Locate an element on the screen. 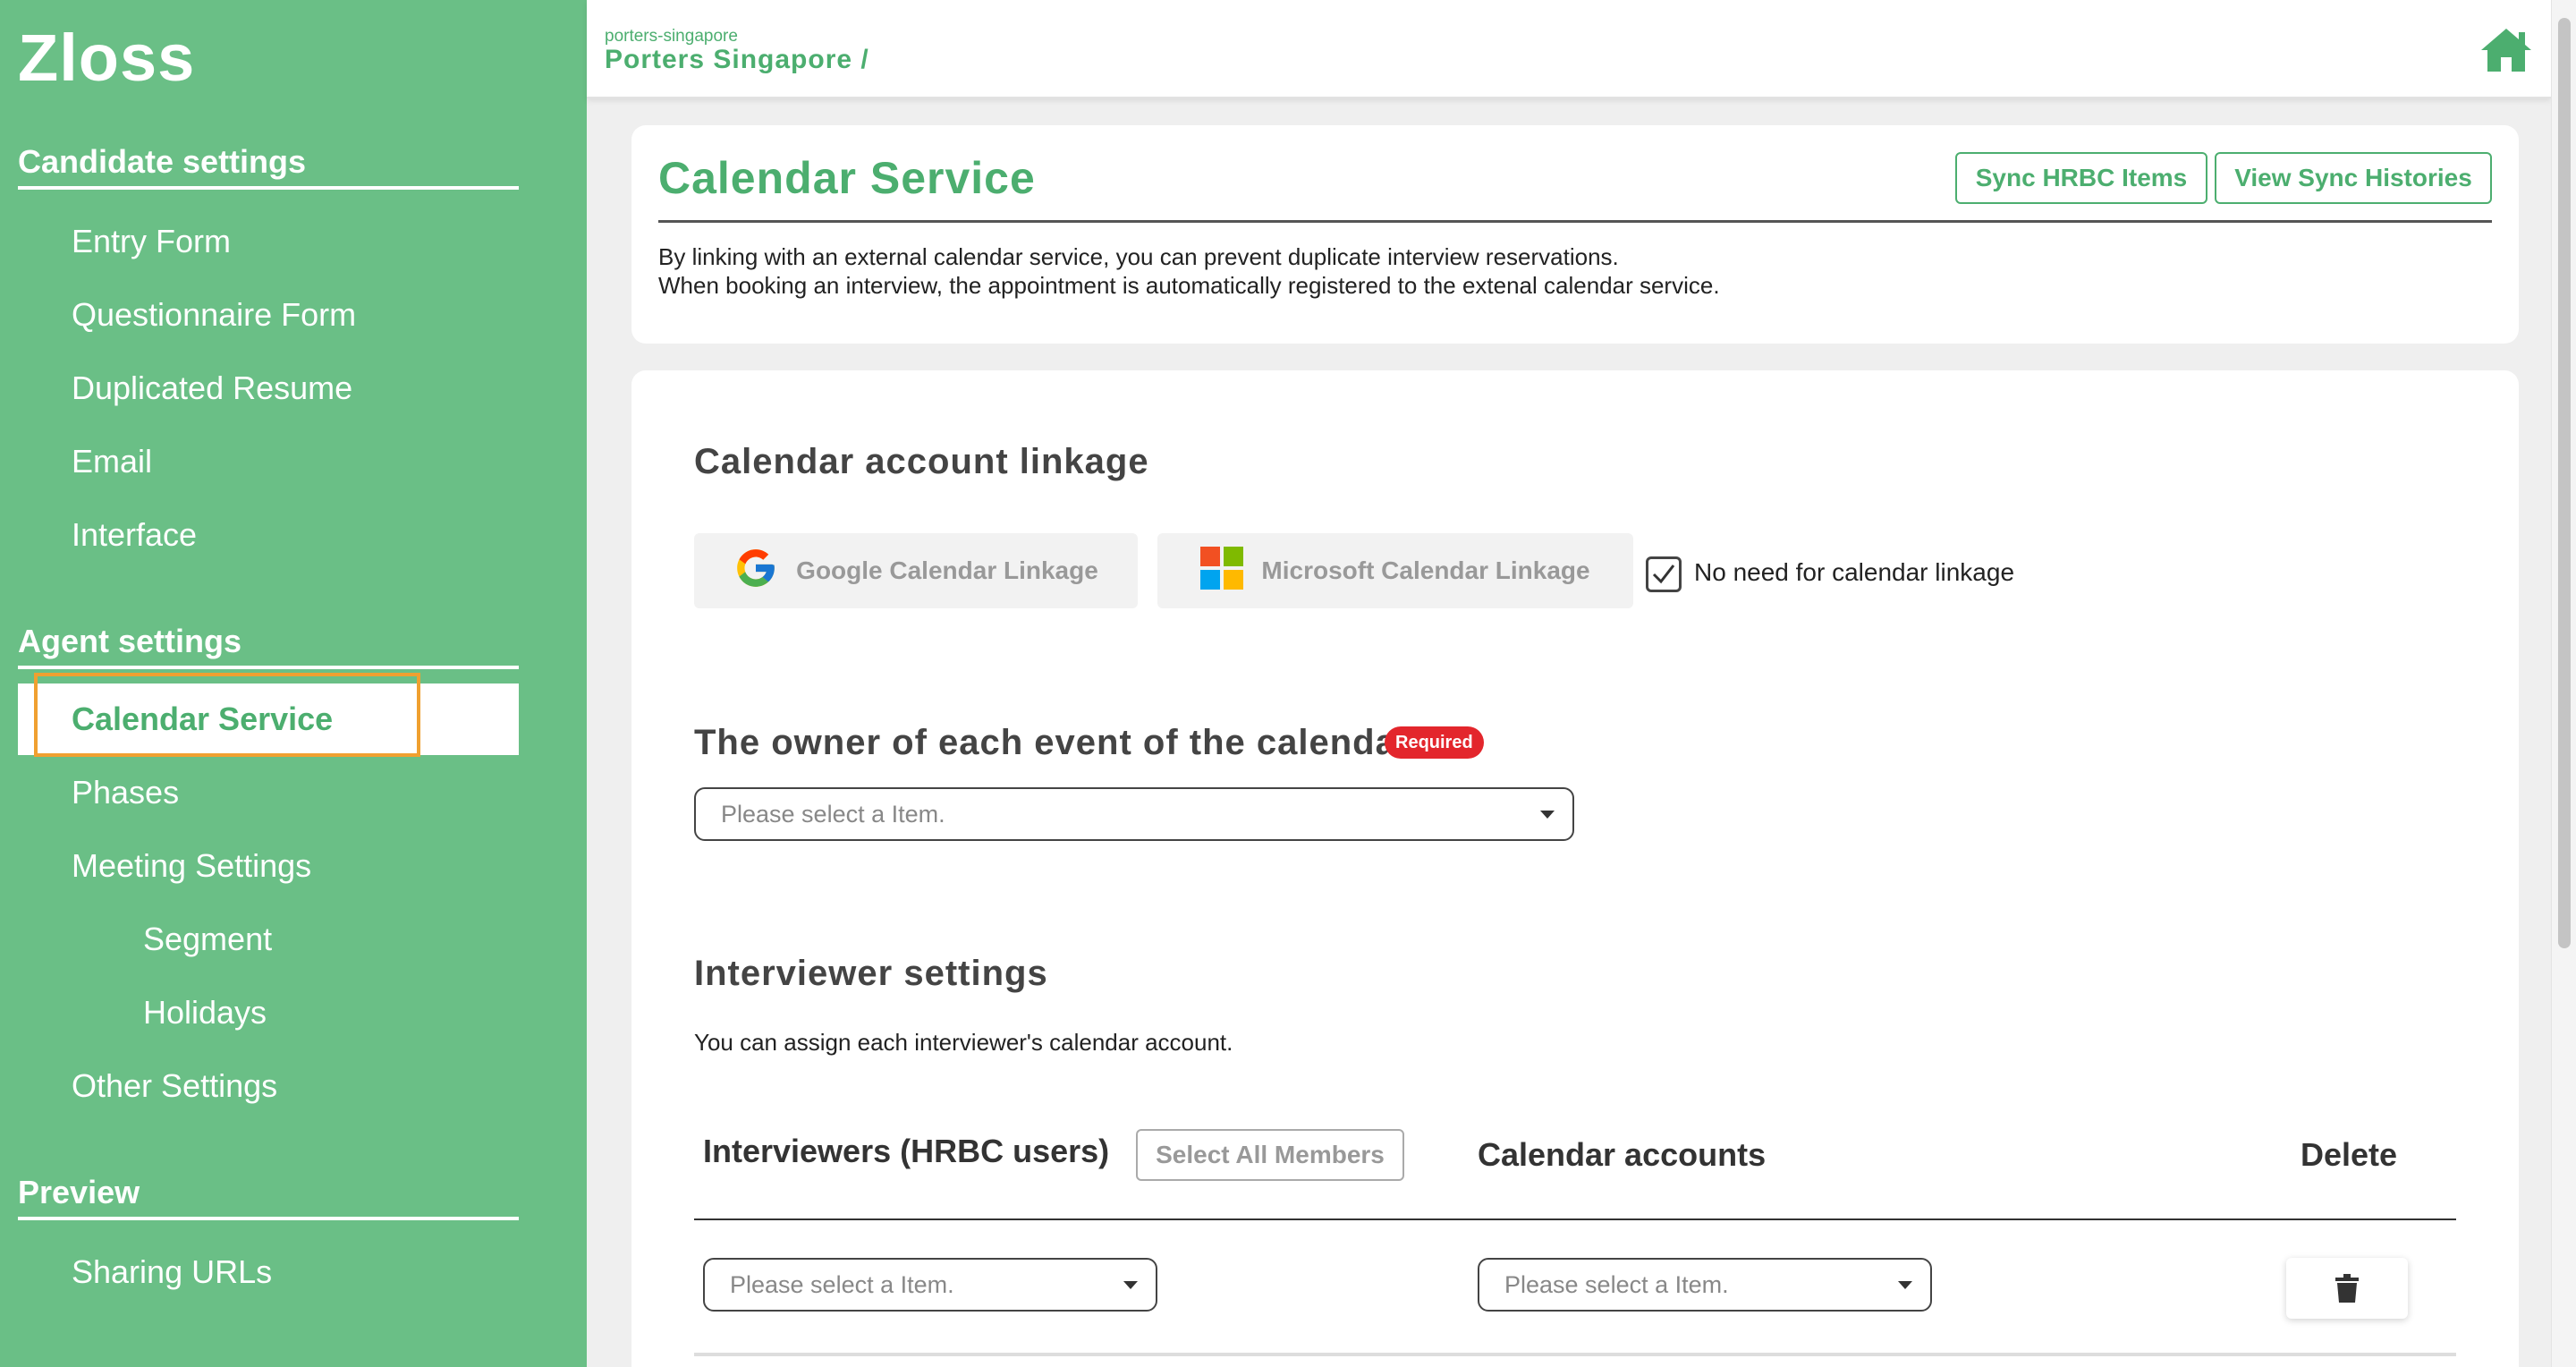 This screenshot has height=1367, width=2576. owner-select-placeholder: Please select a Item. is located at coordinates (833, 814).